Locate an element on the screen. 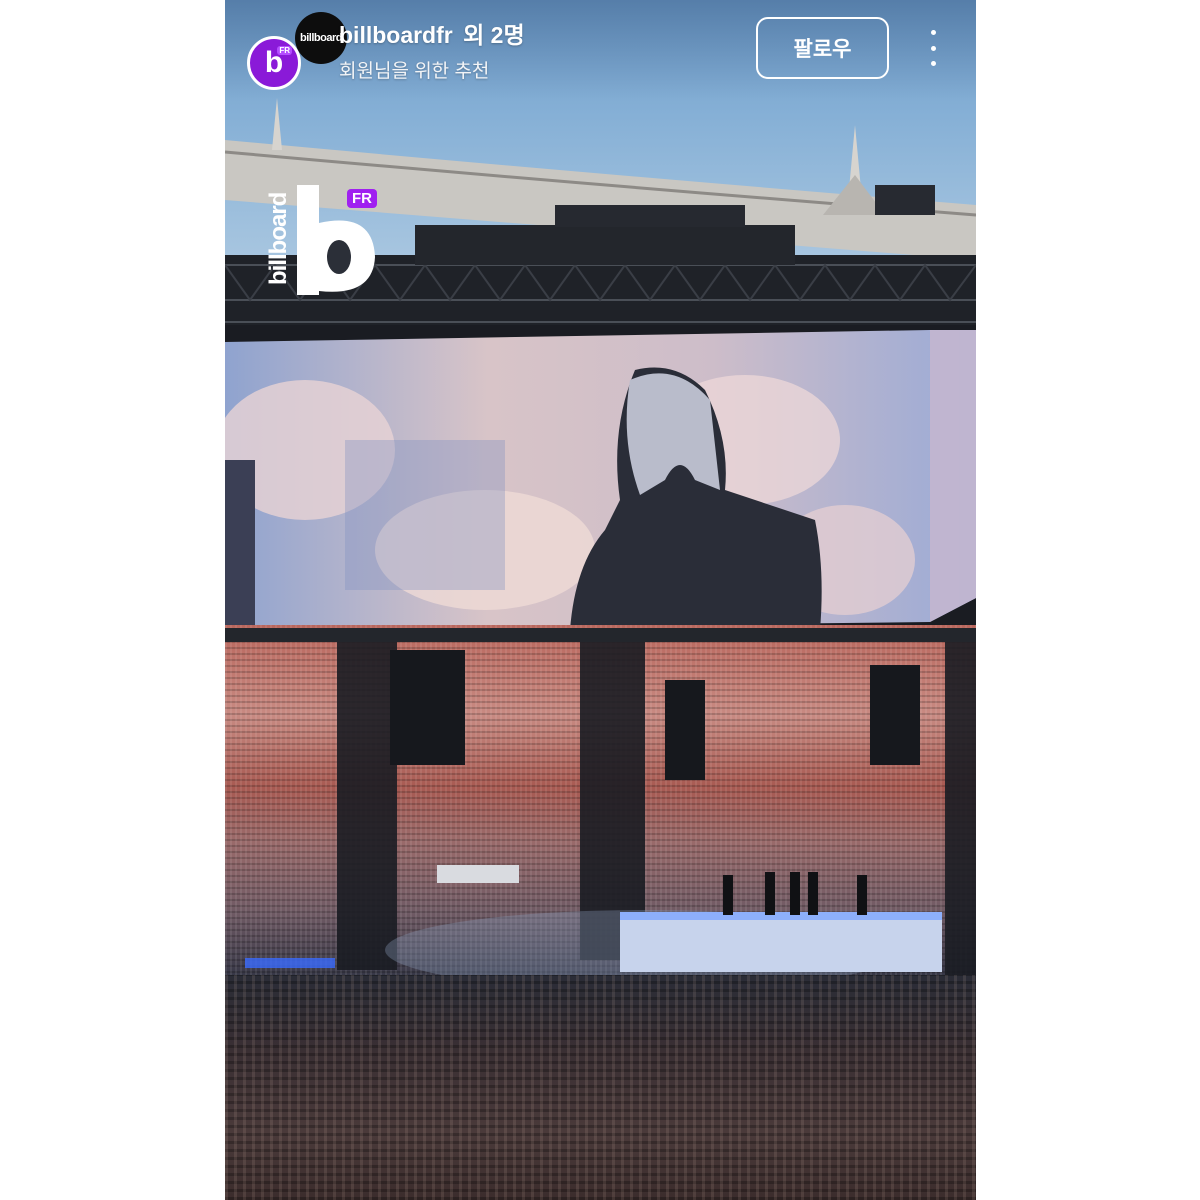 The image size is (1200, 1200). watermark-word: billboard is located at coordinates (278, 239).